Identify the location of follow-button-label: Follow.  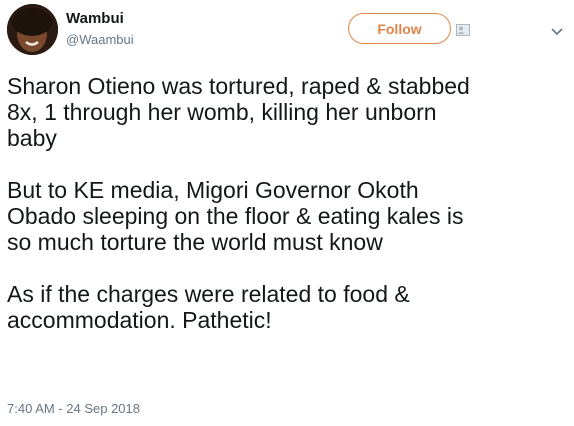
(399, 28).